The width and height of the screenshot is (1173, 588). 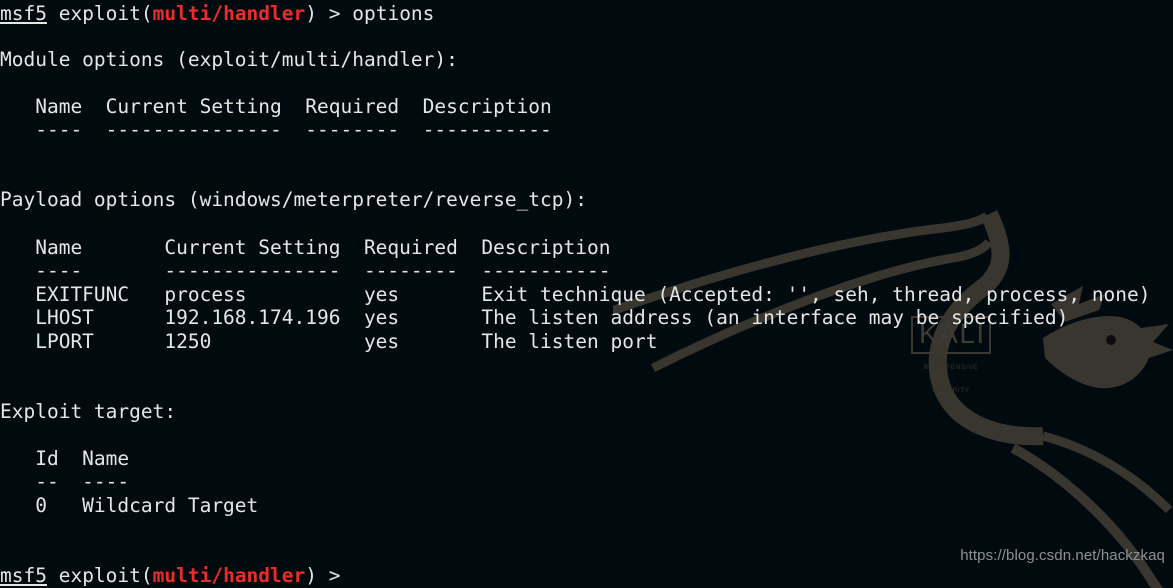 What do you see at coordinates (951, 359) in the screenshot?
I see `kali-logo: KALI BY OFFENSIVE SECURITY` at bounding box center [951, 359].